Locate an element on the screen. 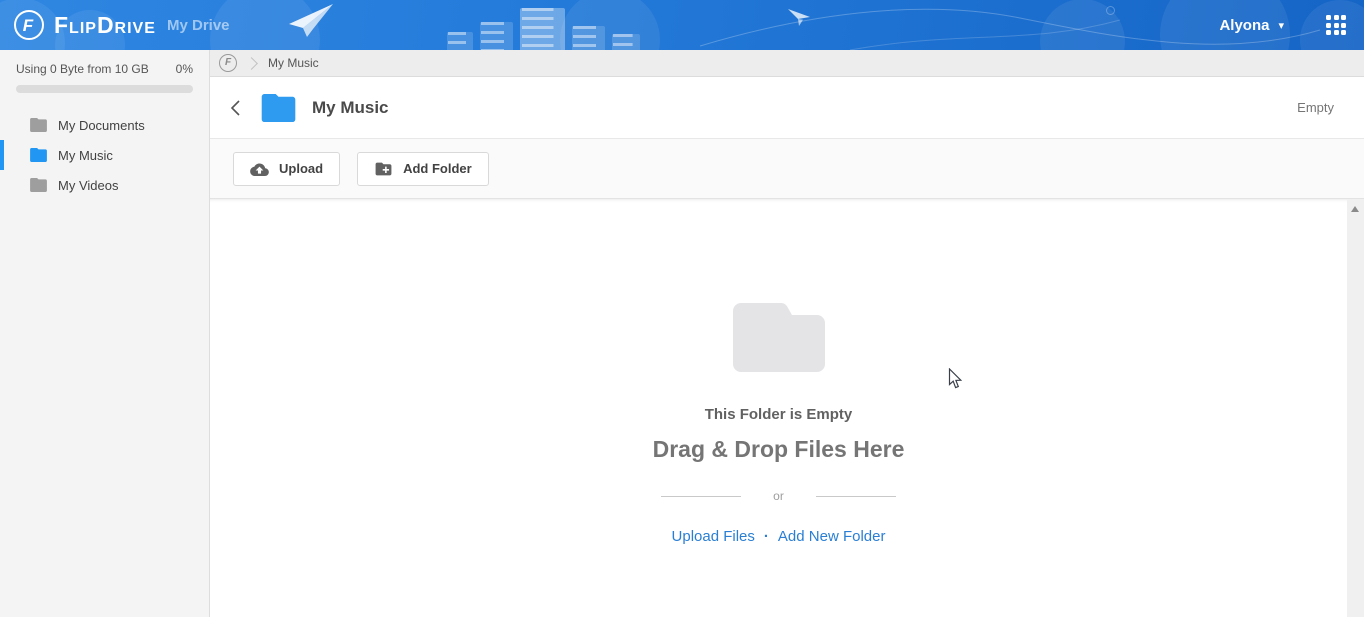  add-folder-button: Add Folder is located at coordinates (423, 168).